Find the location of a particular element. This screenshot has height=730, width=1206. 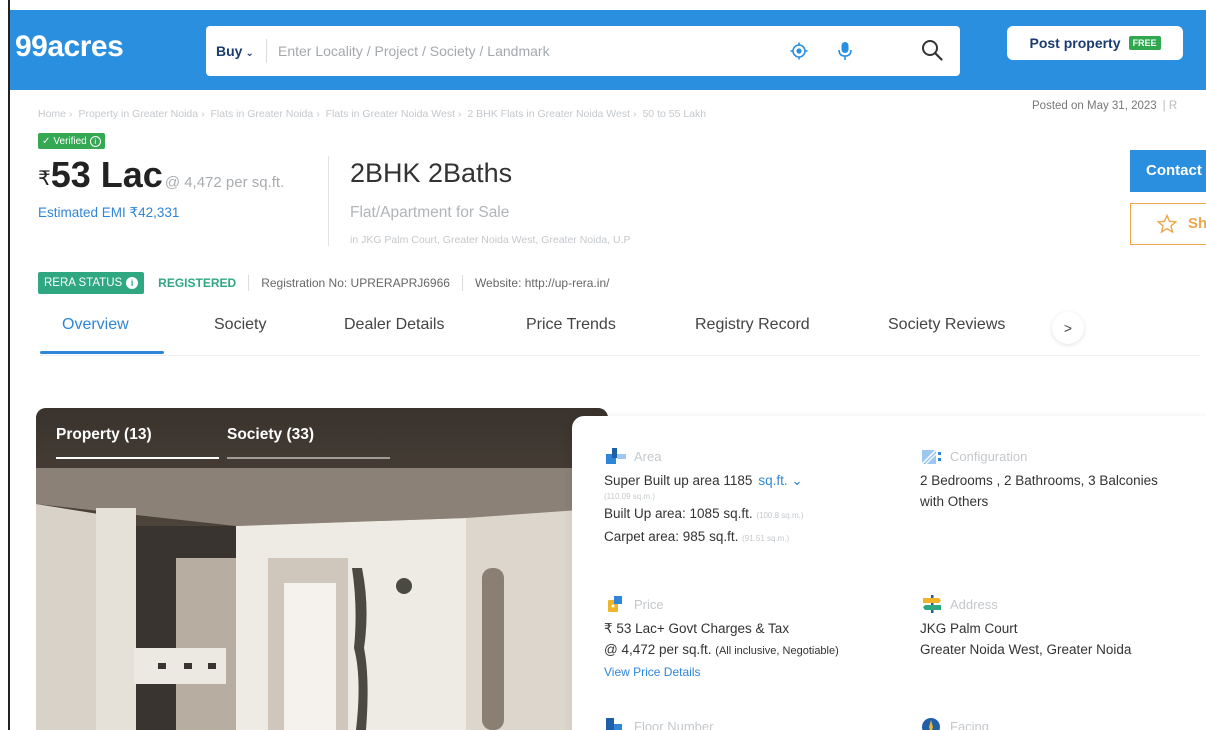

post-property-button: Post property FREE is located at coordinates (1095, 43).